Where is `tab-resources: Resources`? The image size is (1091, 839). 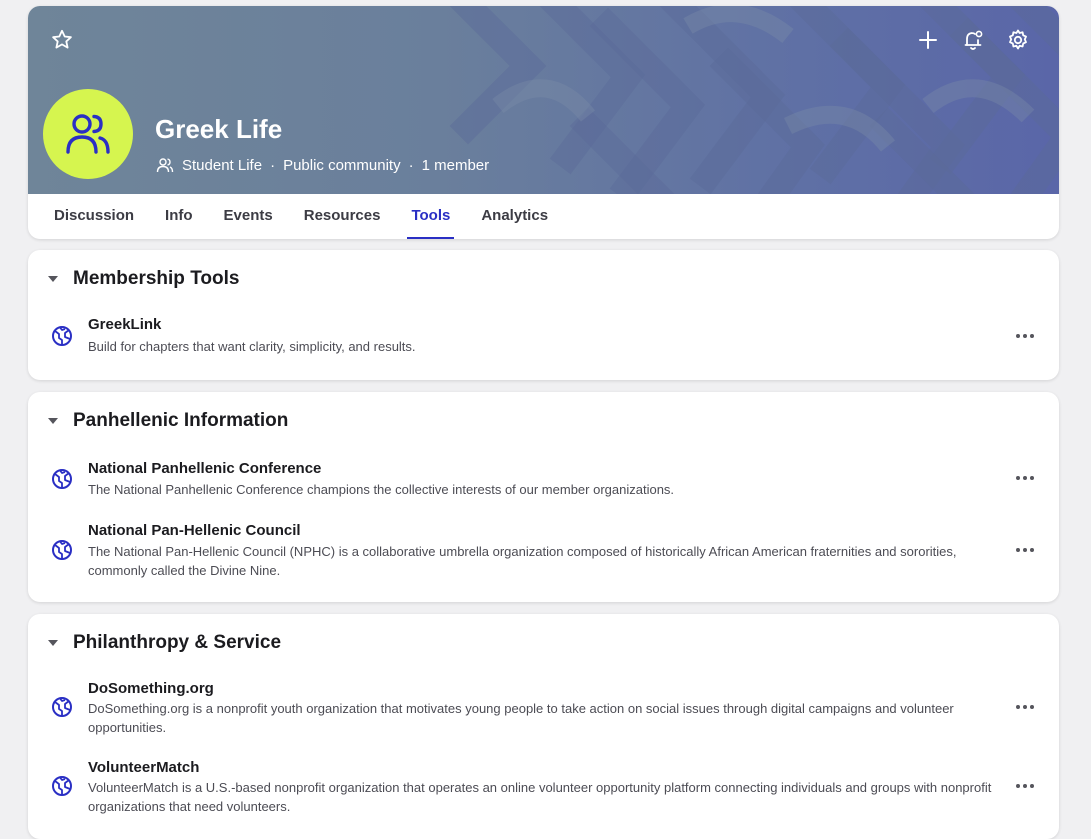 tab-resources: Resources is located at coordinates (342, 216).